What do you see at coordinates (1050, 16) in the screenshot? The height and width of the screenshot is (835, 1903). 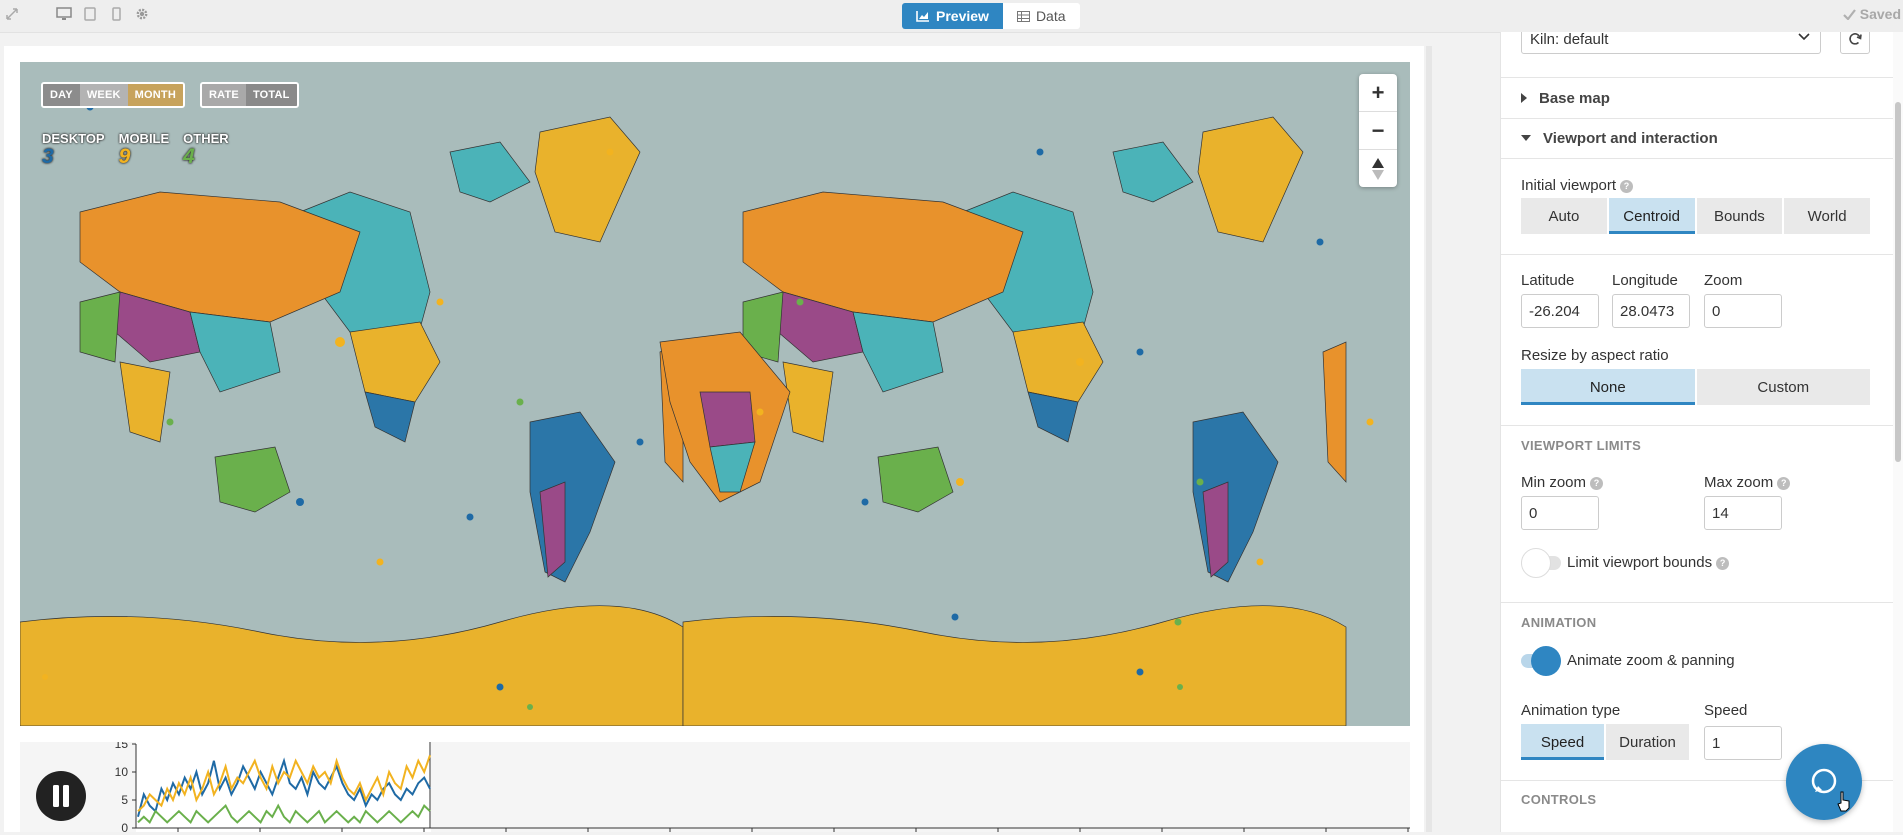 I see `tab-data-label: Data` at bounding box center [1050, 16].